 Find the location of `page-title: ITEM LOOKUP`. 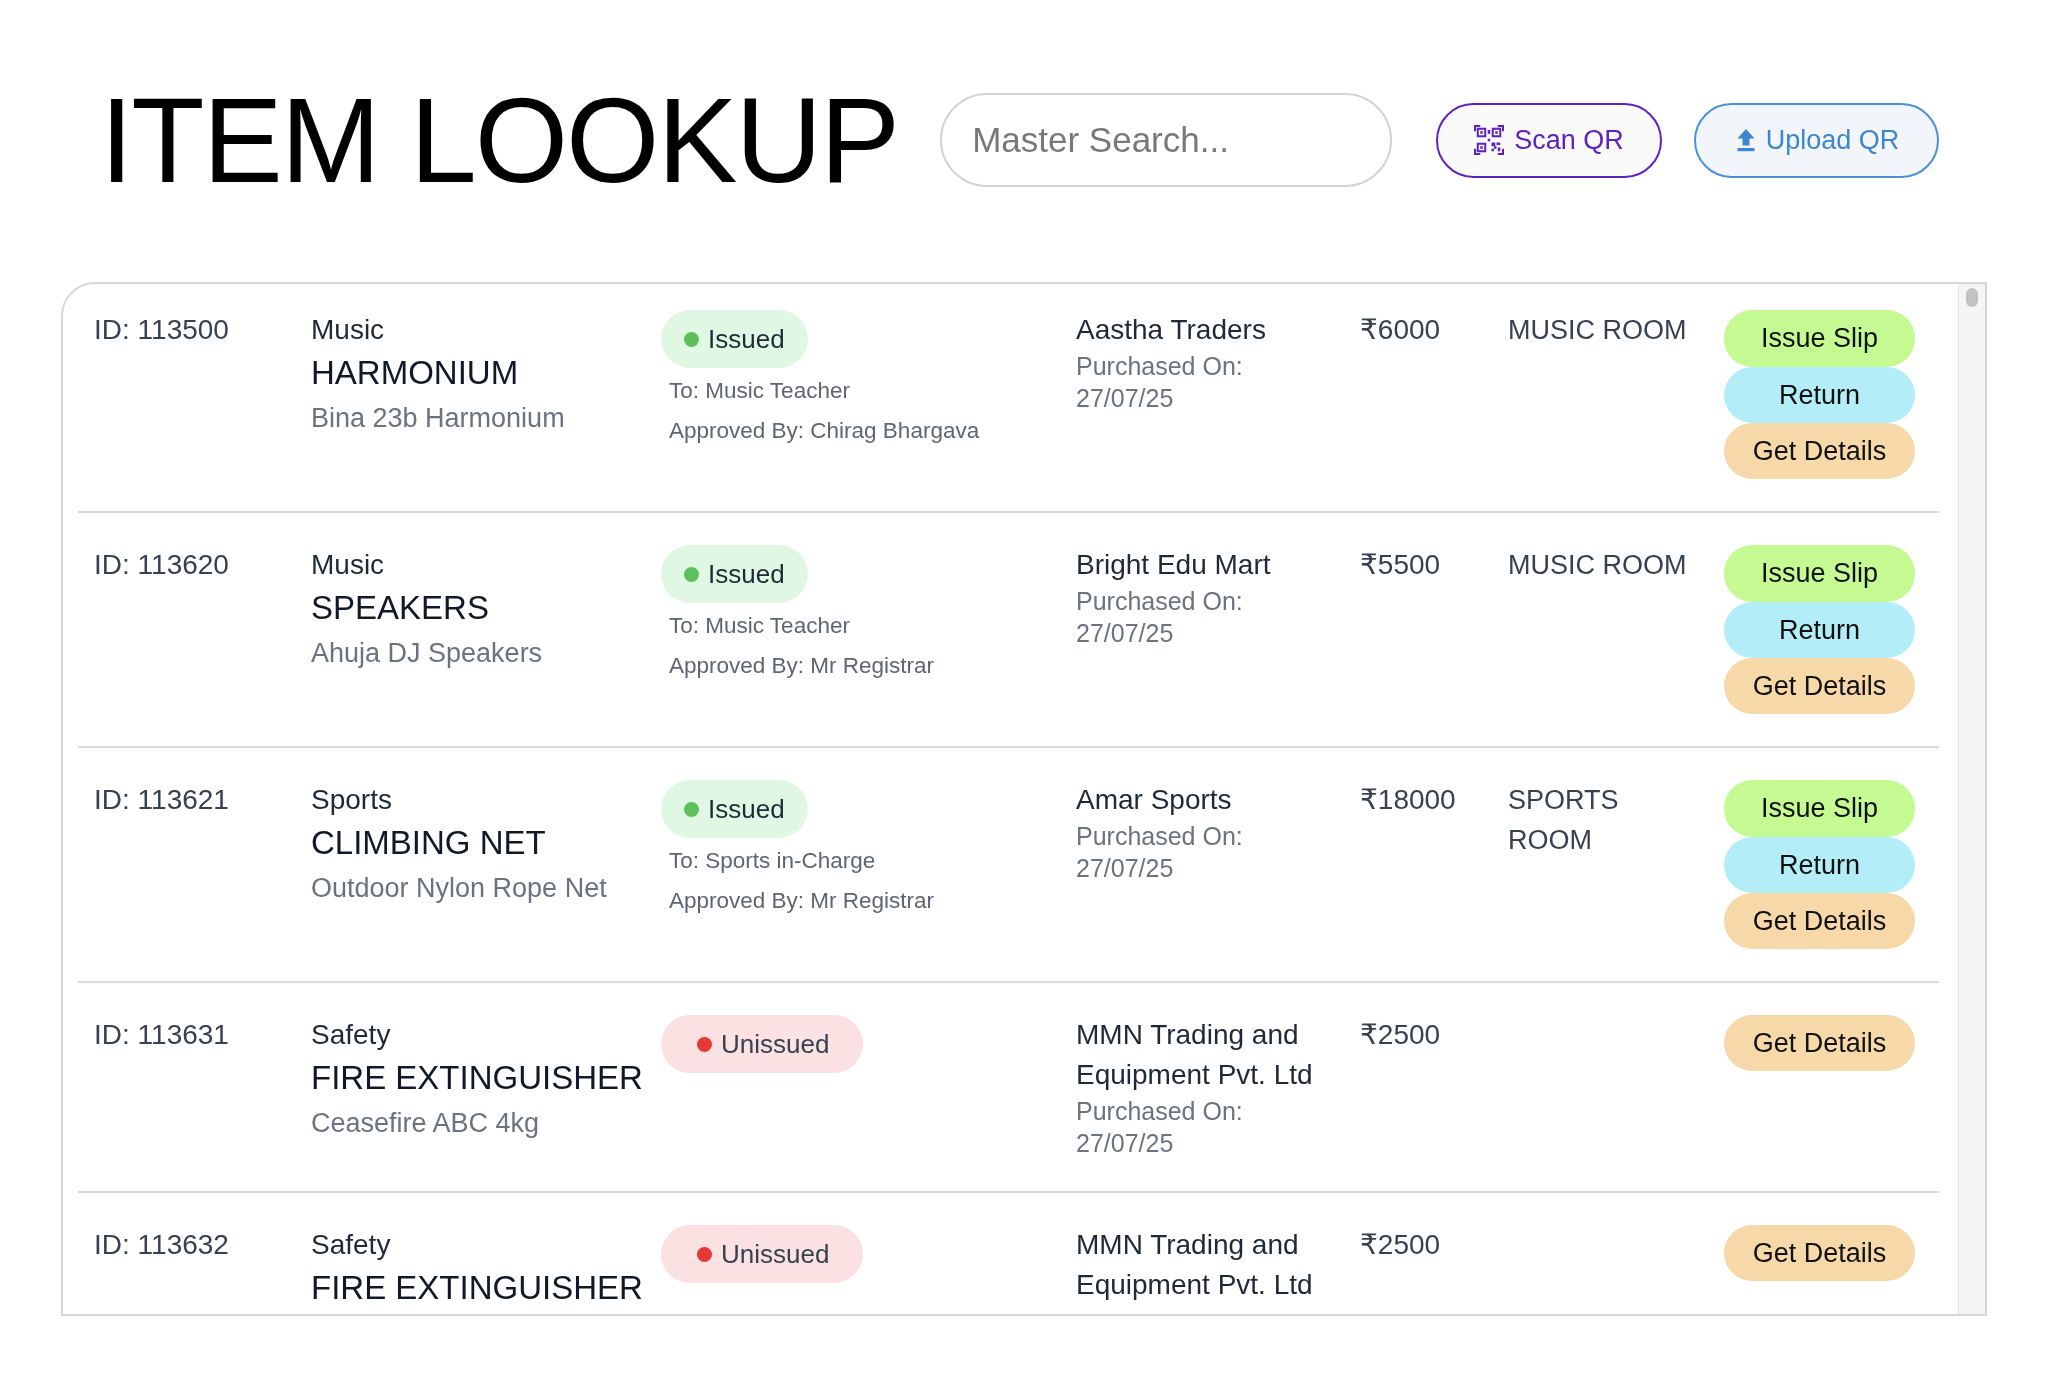

page-title: ITEM LOOKUP is located at coordinates (499, 140).